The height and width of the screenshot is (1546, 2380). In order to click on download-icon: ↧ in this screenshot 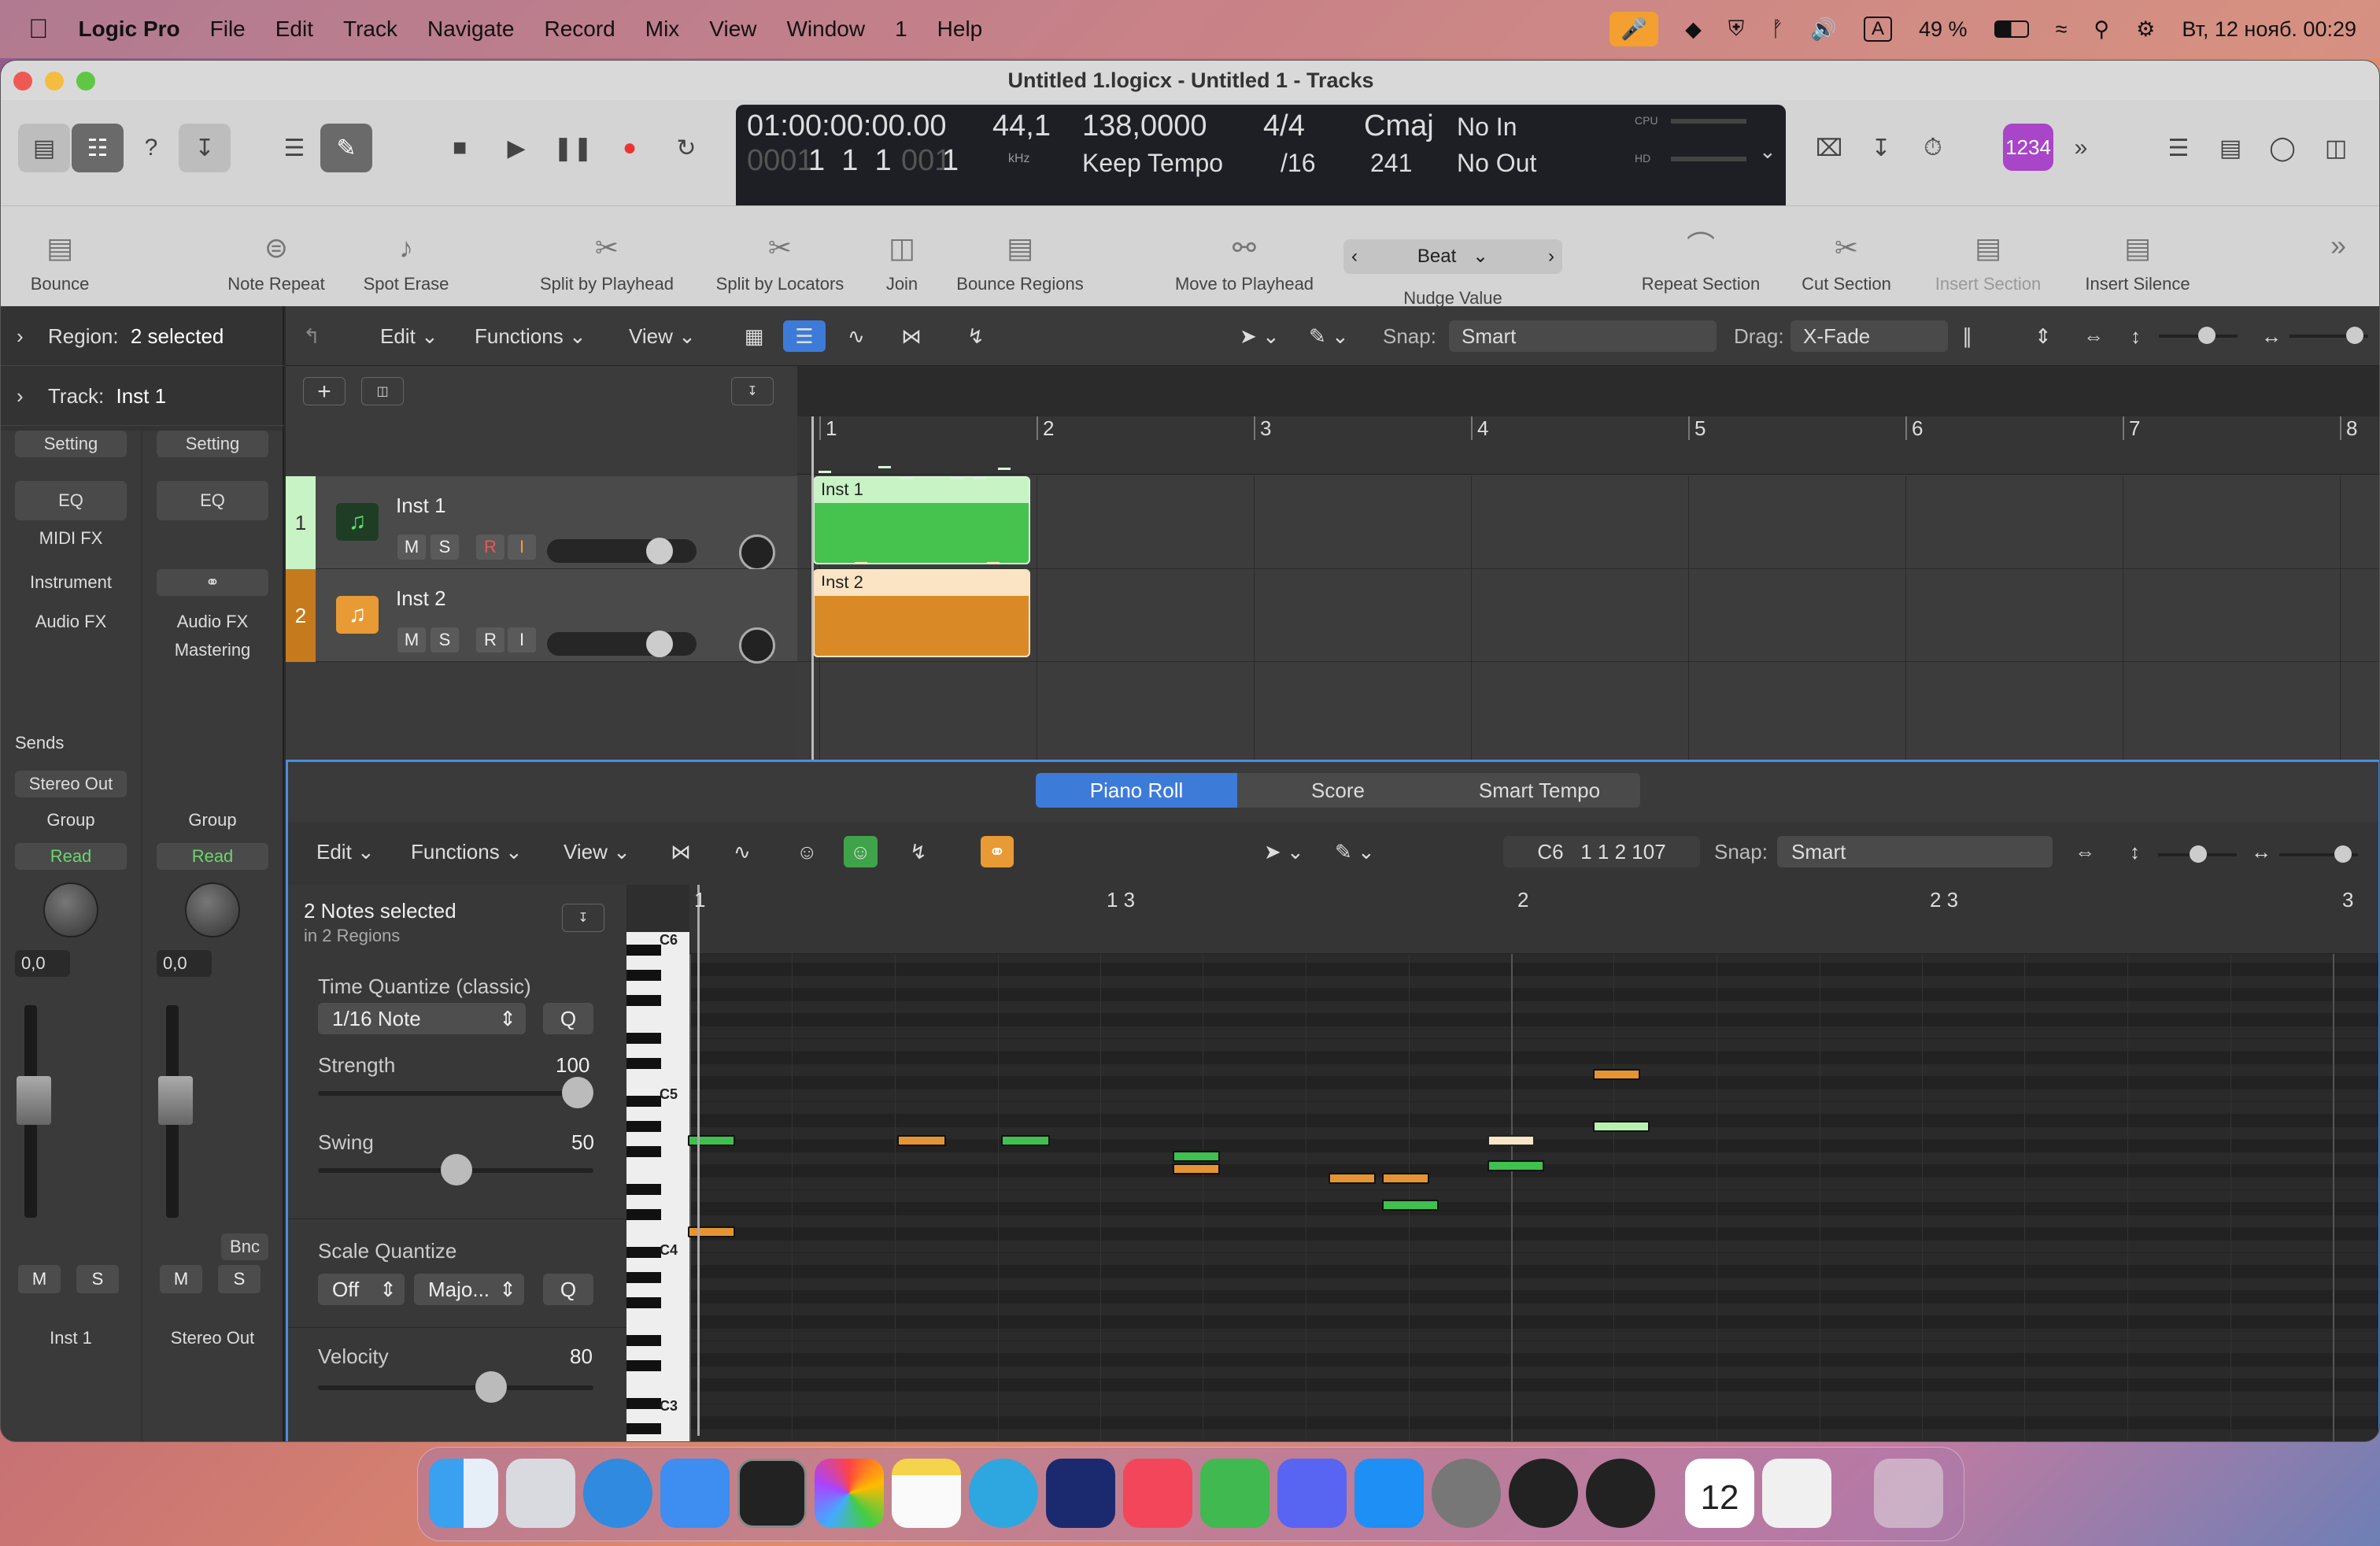, I will do `click(1881, 148)`.